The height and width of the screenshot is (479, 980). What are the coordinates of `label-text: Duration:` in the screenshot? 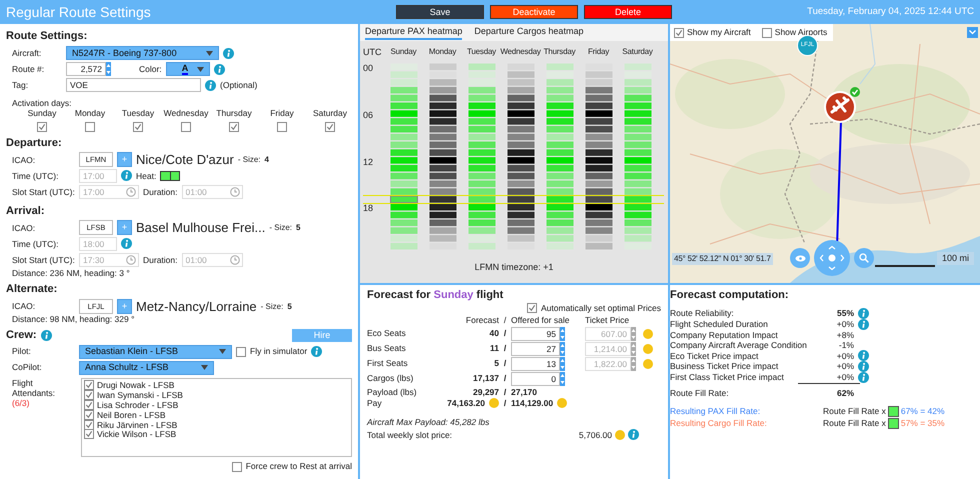 It's located at (160, 260).